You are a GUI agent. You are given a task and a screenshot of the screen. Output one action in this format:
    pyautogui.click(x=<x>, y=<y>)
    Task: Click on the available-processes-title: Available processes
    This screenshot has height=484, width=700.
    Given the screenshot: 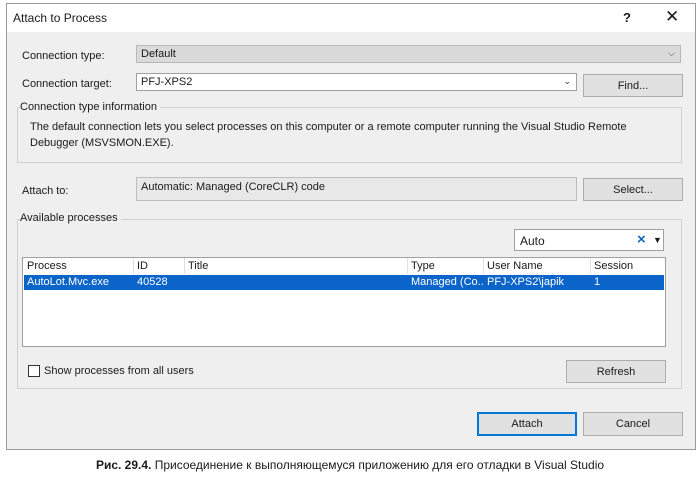 What is the action you would take?
    pyautogui.click(x=70, y=218)
    